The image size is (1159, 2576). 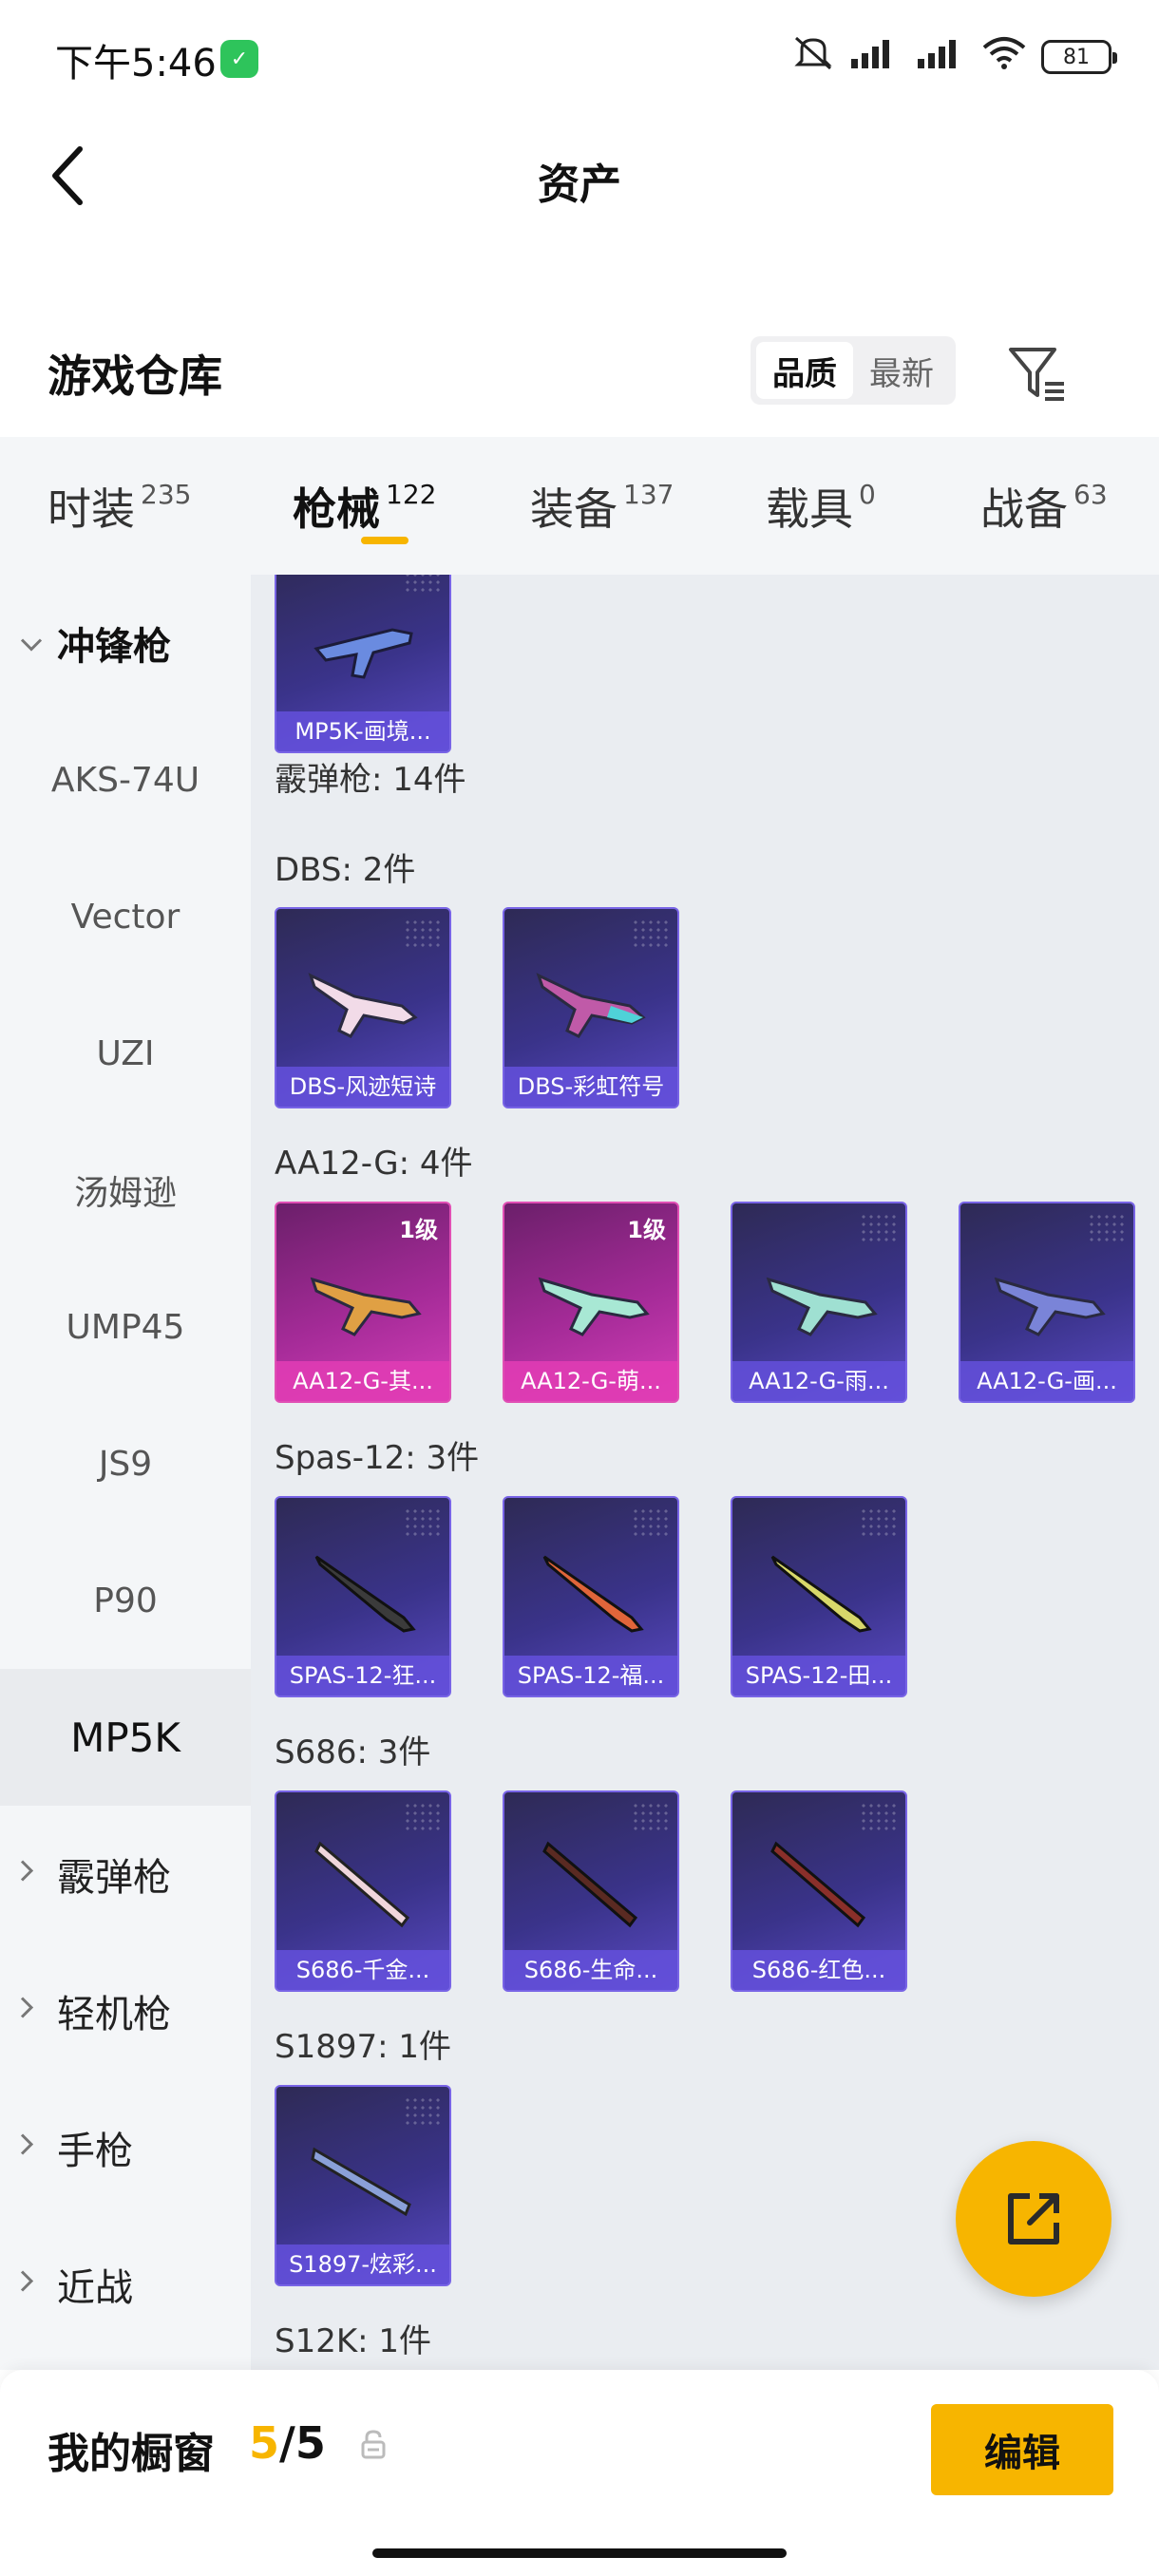 What do you see at coordinates (125, 1600) in the screenshot?
I see `sidebar-item-p90: P90` at bounding box center [125, 1600].